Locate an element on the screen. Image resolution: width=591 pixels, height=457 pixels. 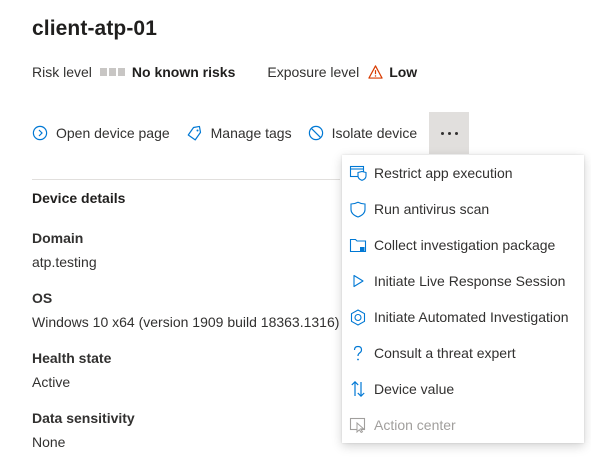
isolate-device-button: Isolate device is located at coordinates (363, 133).